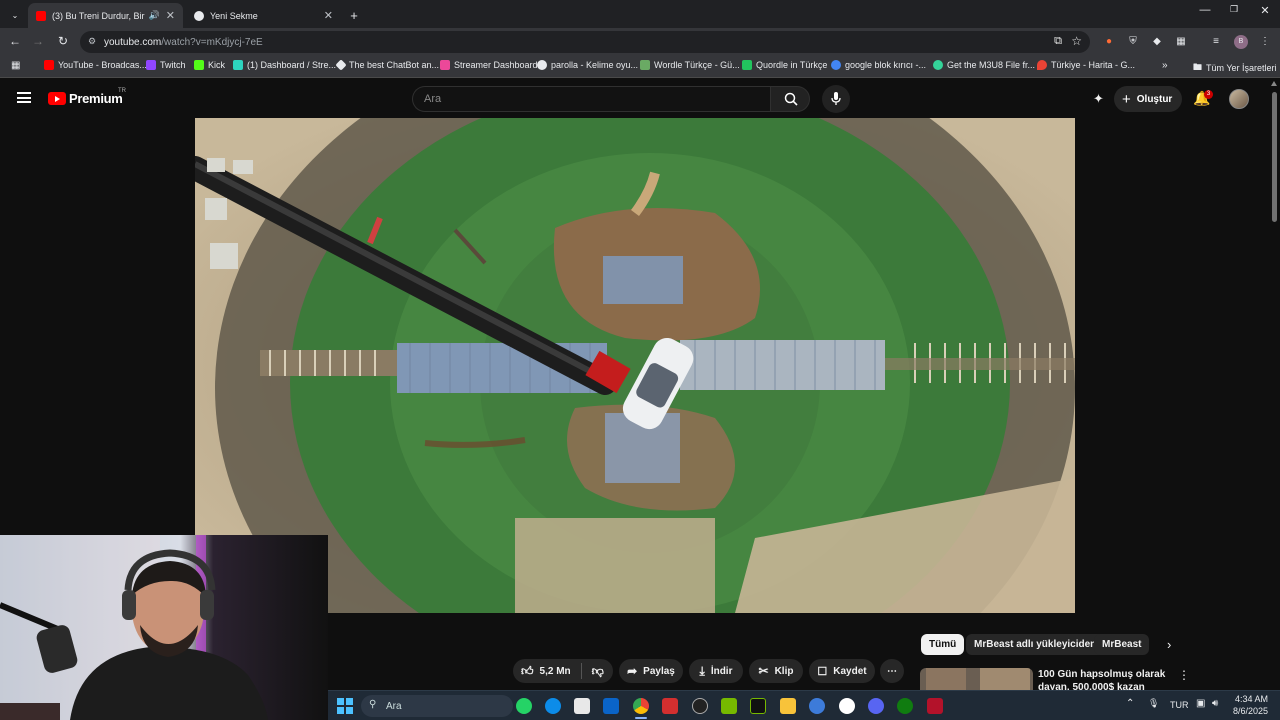 Image resolution: width=1280 pixels, height=720 pixels. What do you see at coordinates (1265, 10) in the screenshot?
I see `close-window-icon: ✕` at bounding box center [1265, 10].